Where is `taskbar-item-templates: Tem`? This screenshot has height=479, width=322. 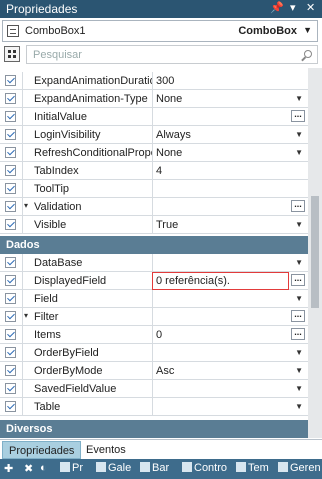 taskbar-item-templates: Tem is located at coordinates (252, 469).